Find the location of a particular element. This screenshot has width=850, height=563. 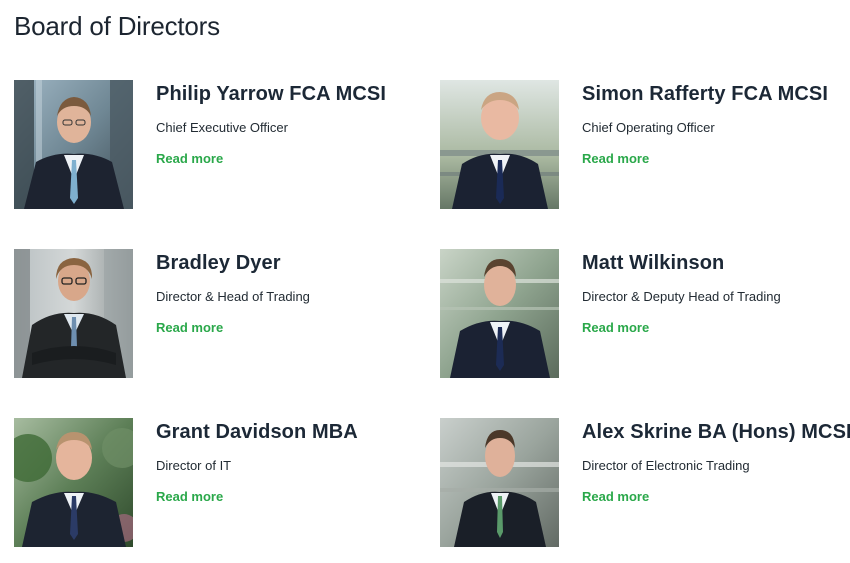

director-name: Matt Wilkinson is located at coordinates (653, 263).